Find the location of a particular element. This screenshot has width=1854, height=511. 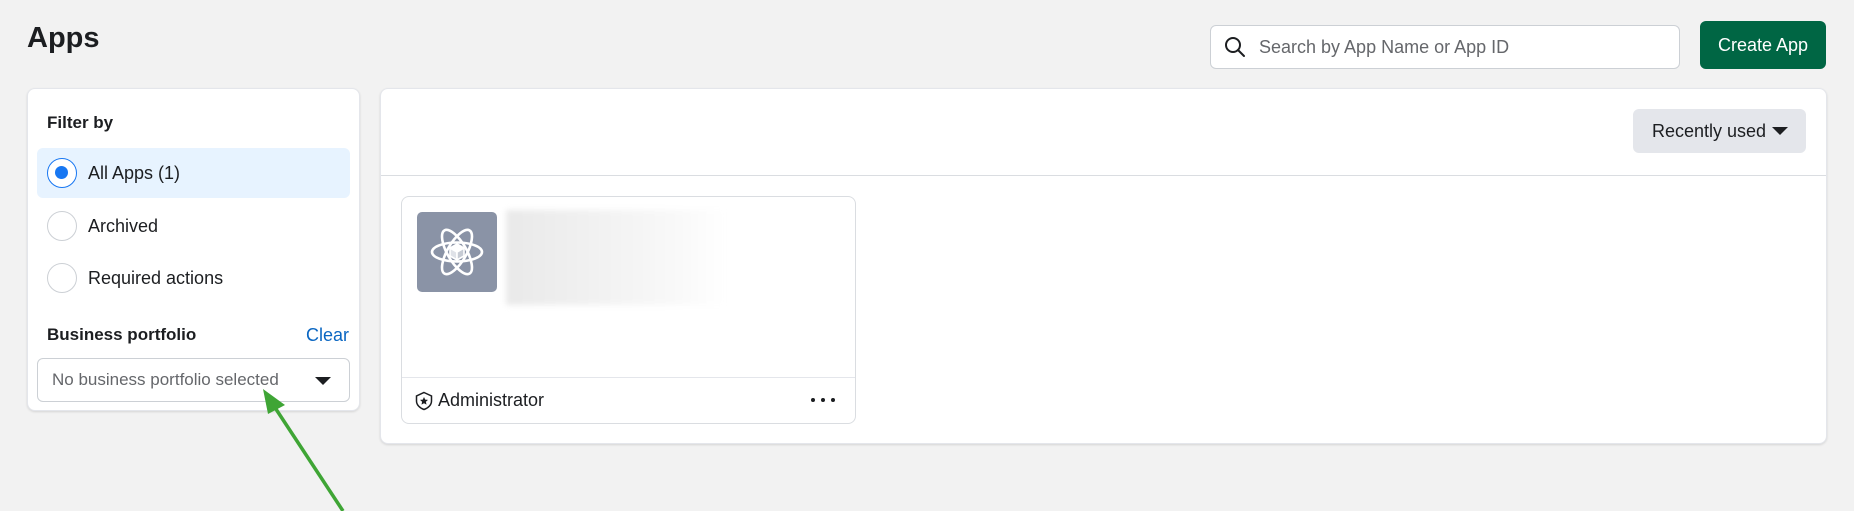

search-box is located at coordinates (1445, 47).